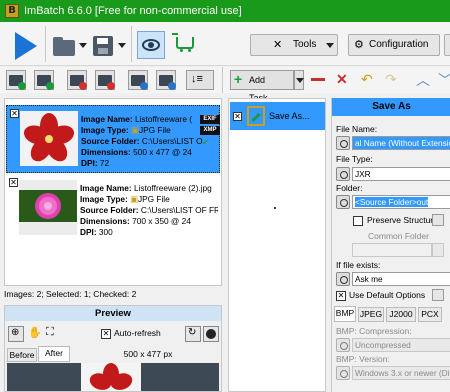 Image resolution: width=450 pixels, height=392 pixels. What do you see at coordinates (358, 265) in the screenshot?
I see `if-exists-label: If file exists:` at bounding box center [358, 265].